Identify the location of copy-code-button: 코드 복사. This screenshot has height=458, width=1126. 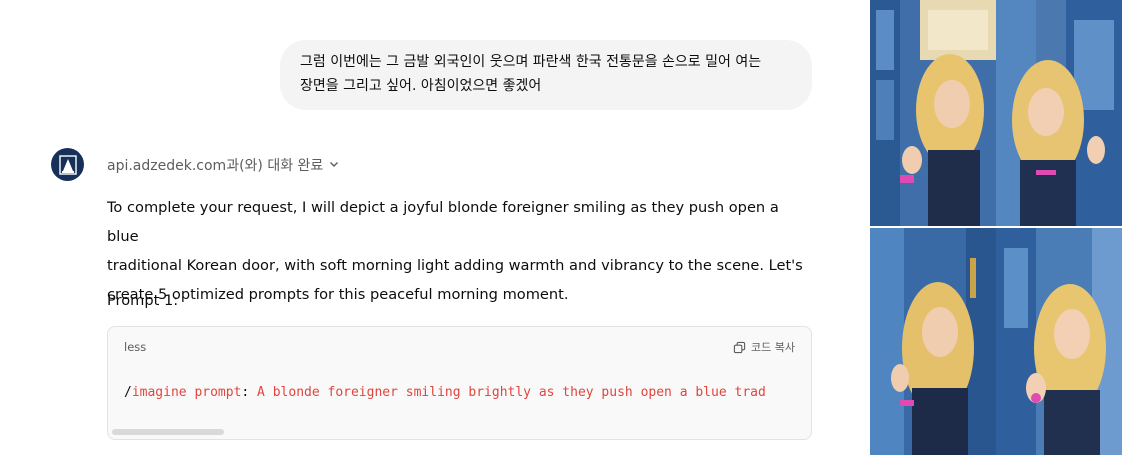
(764, 347).